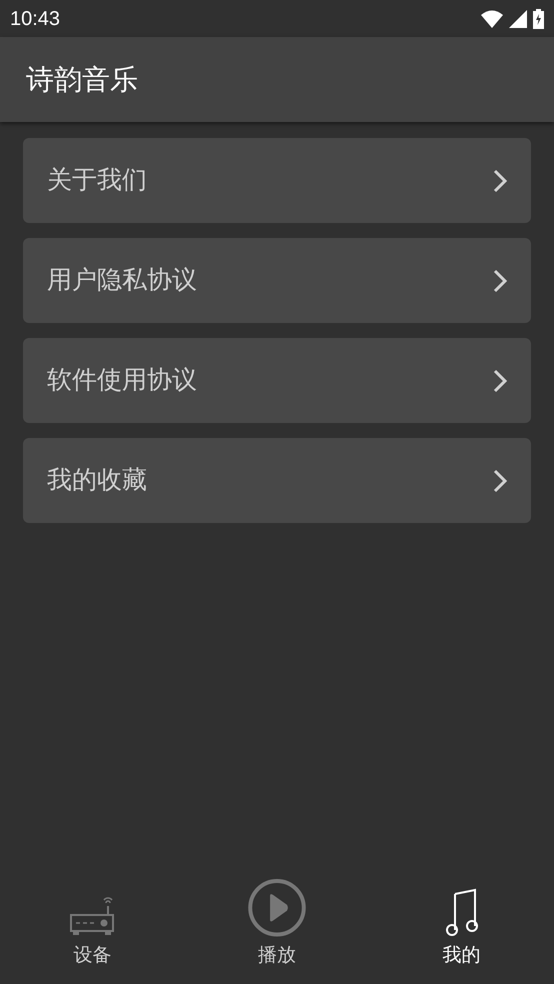  I want to click on app-title: 诗韵音乐, so click(82, 79).